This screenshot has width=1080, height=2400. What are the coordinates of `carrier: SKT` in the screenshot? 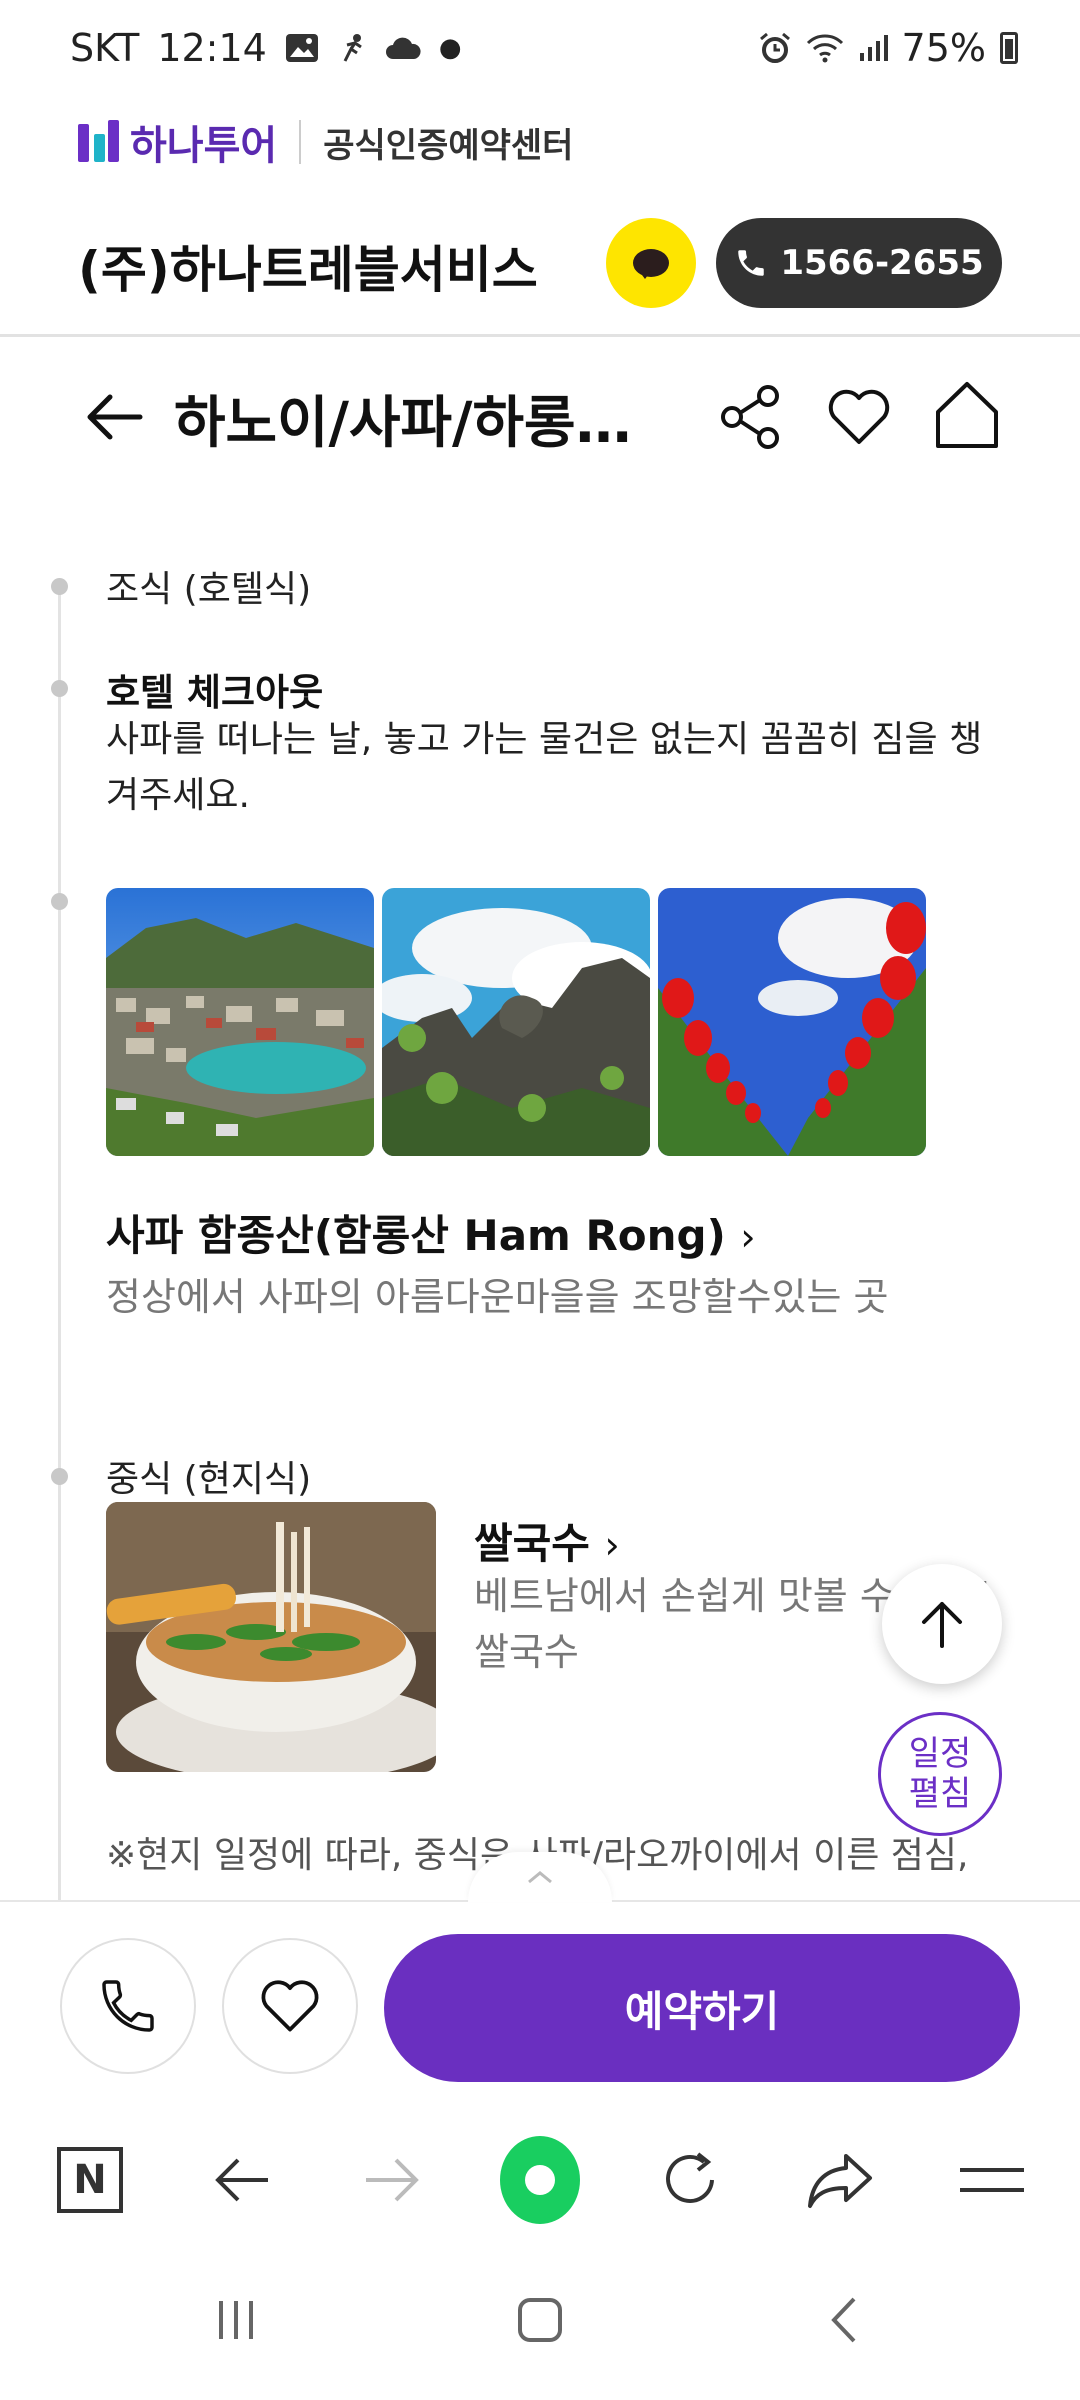 It's located at (105, 48).